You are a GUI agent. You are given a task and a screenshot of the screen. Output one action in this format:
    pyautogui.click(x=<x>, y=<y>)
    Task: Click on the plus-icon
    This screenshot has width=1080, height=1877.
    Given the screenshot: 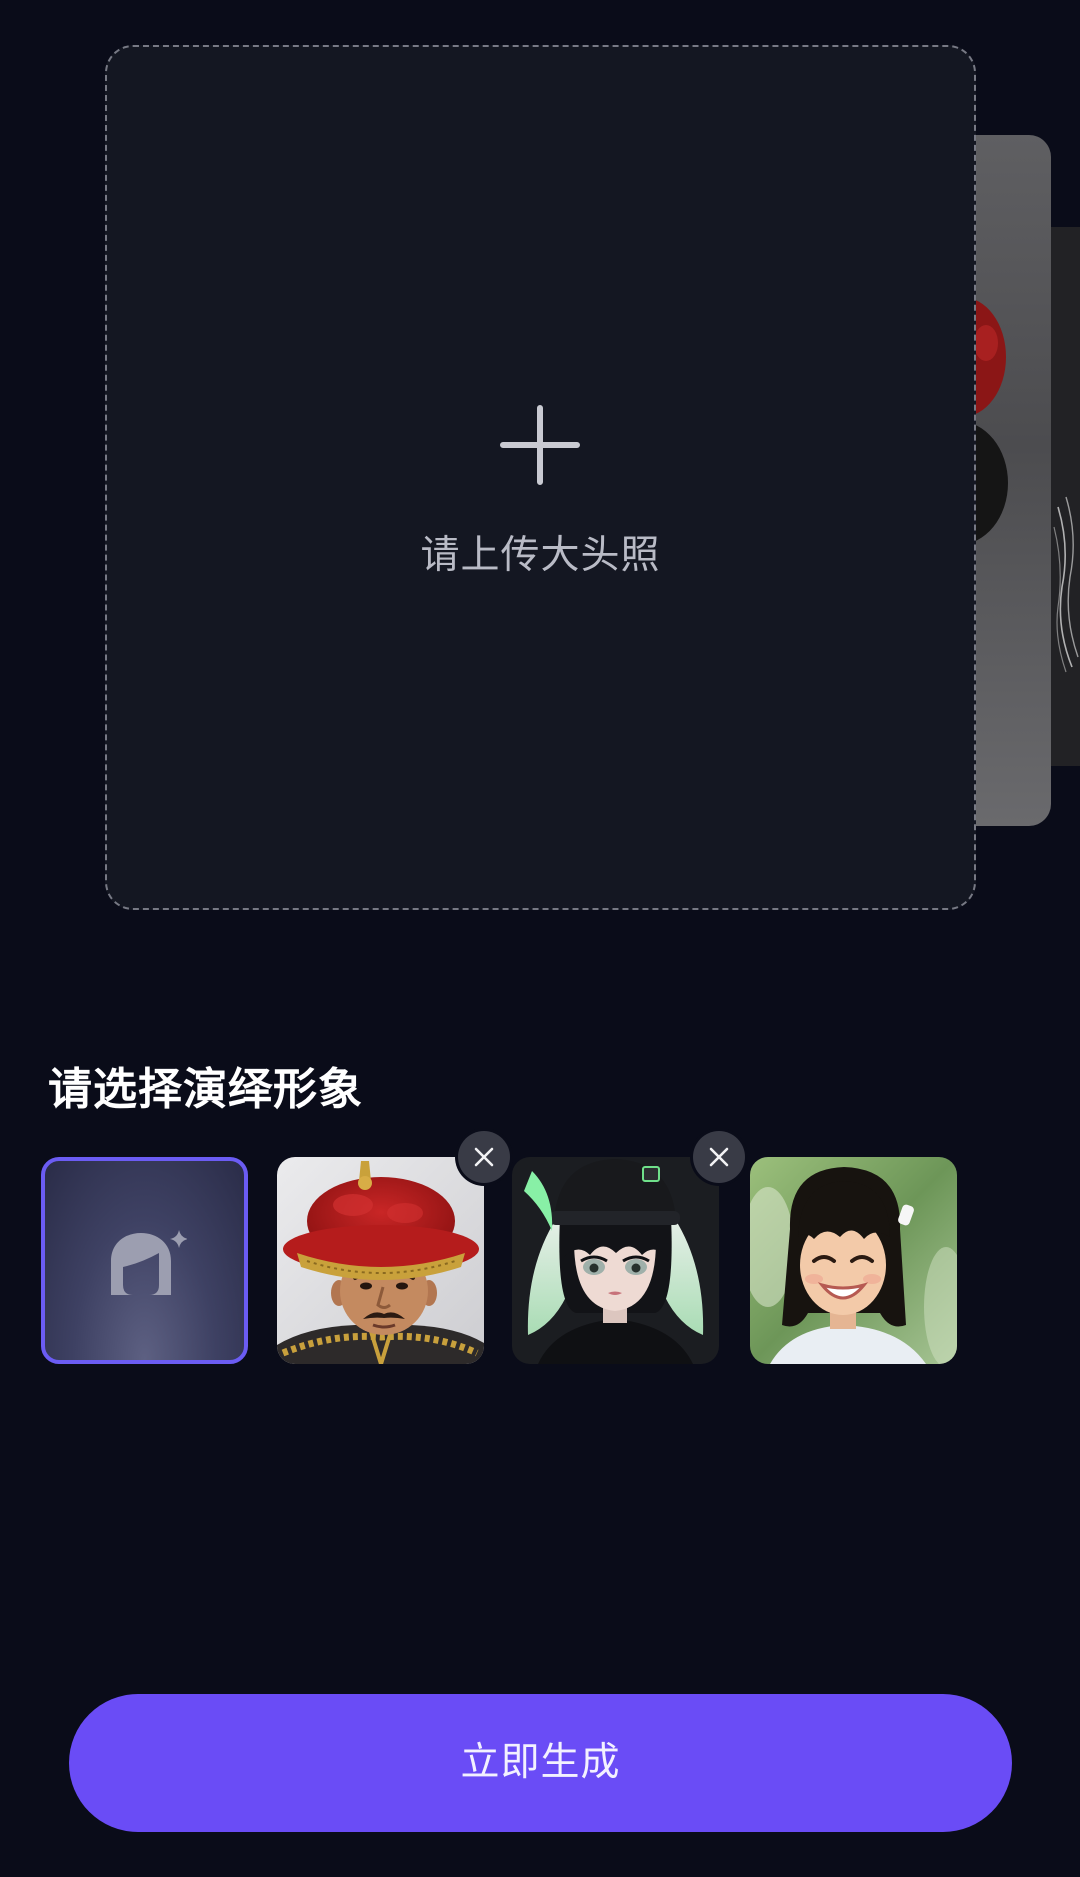 What is the action you would take?
    pyautogui.click(x=540, y=445)
    